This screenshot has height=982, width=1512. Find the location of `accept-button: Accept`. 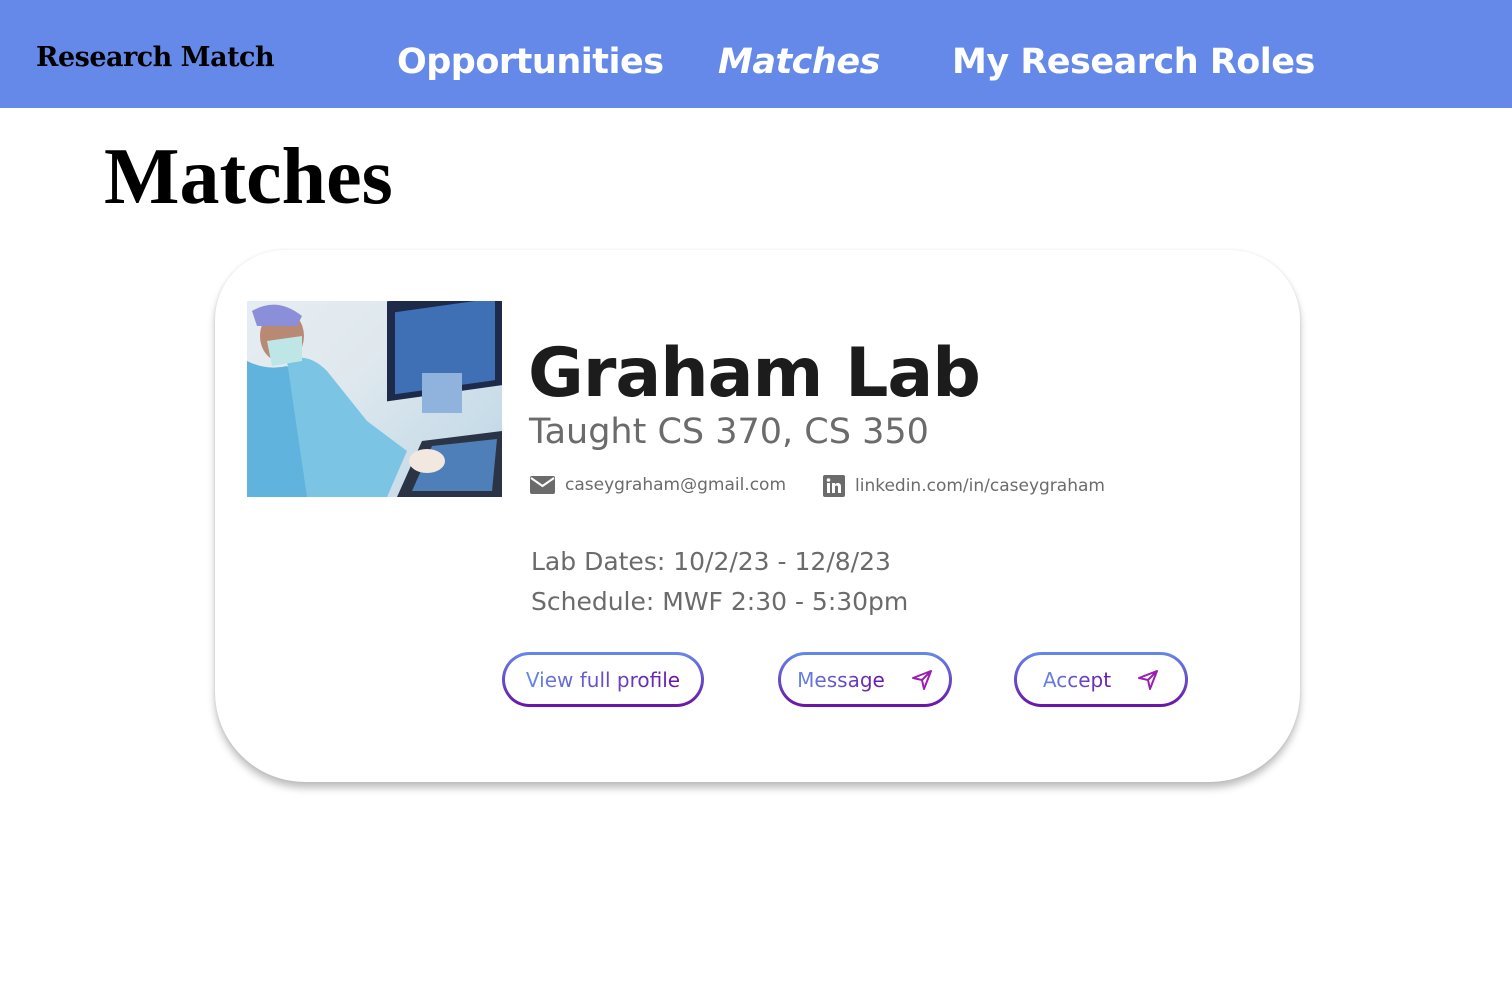

accept-button: Accept is located at coordinates (1101, 679).